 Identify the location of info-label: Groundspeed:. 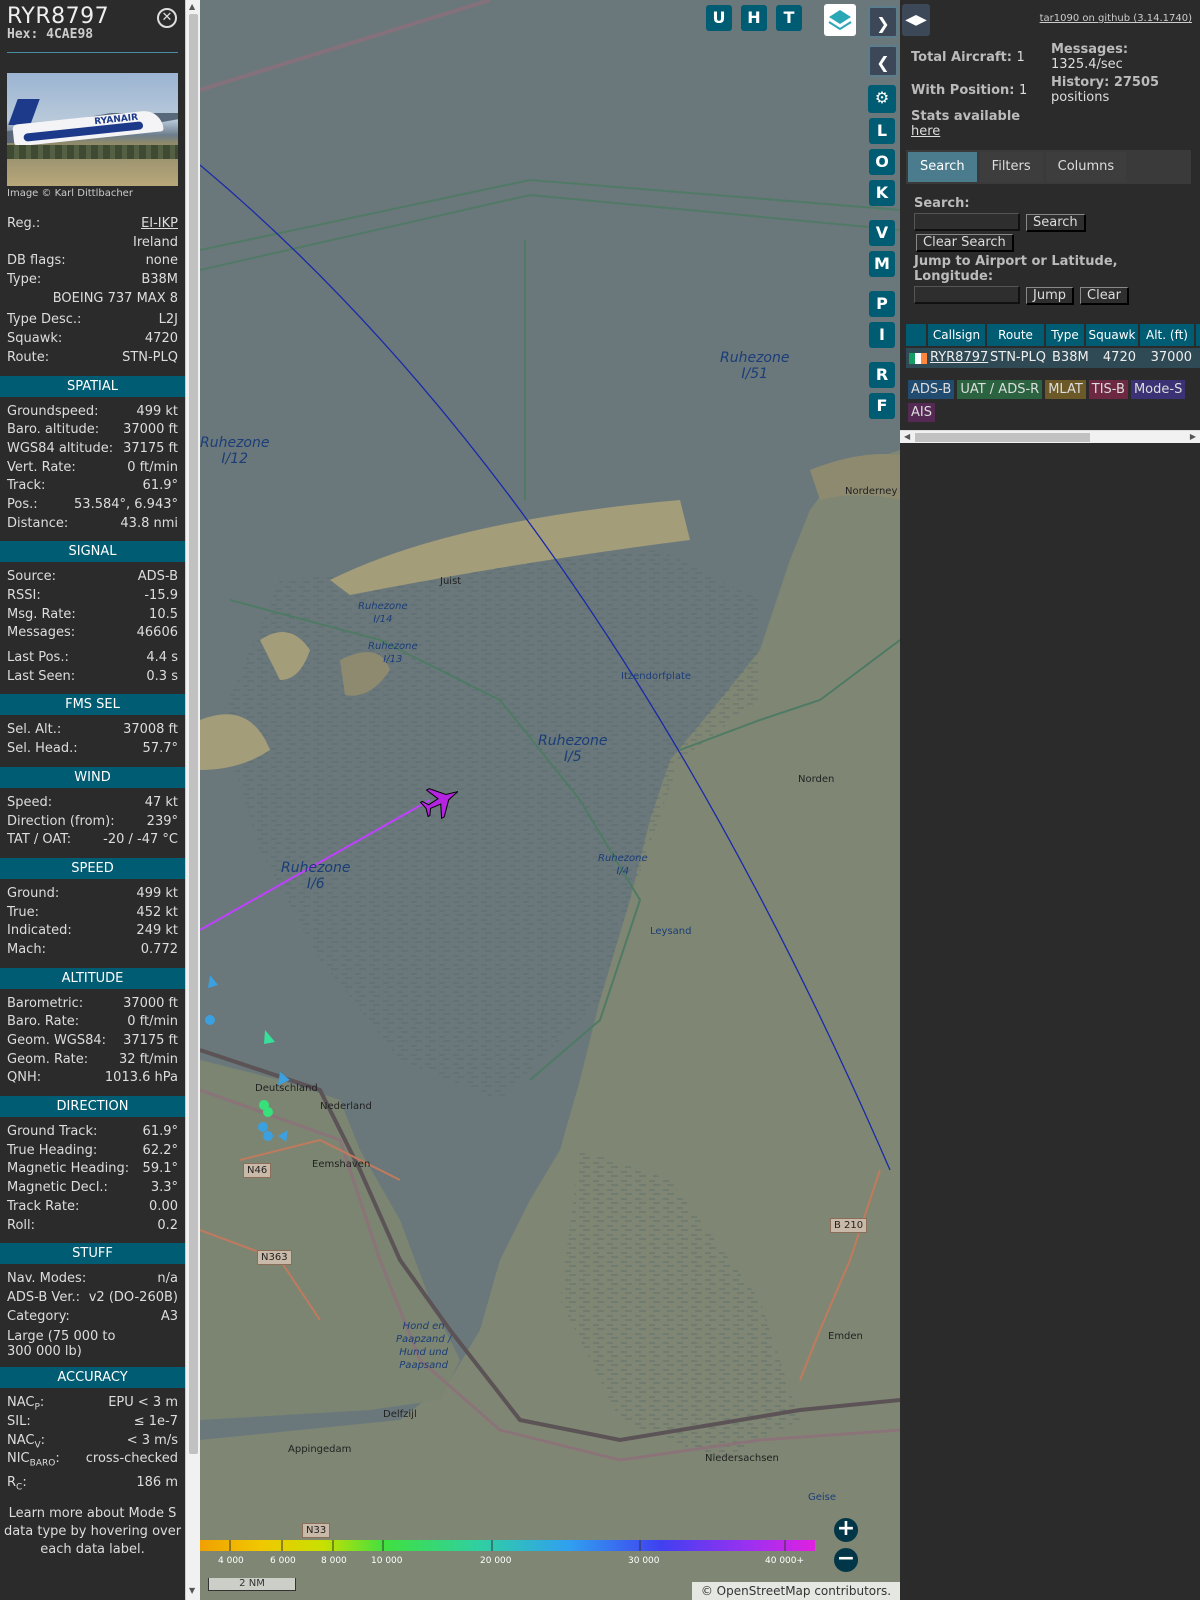
(52, 412).